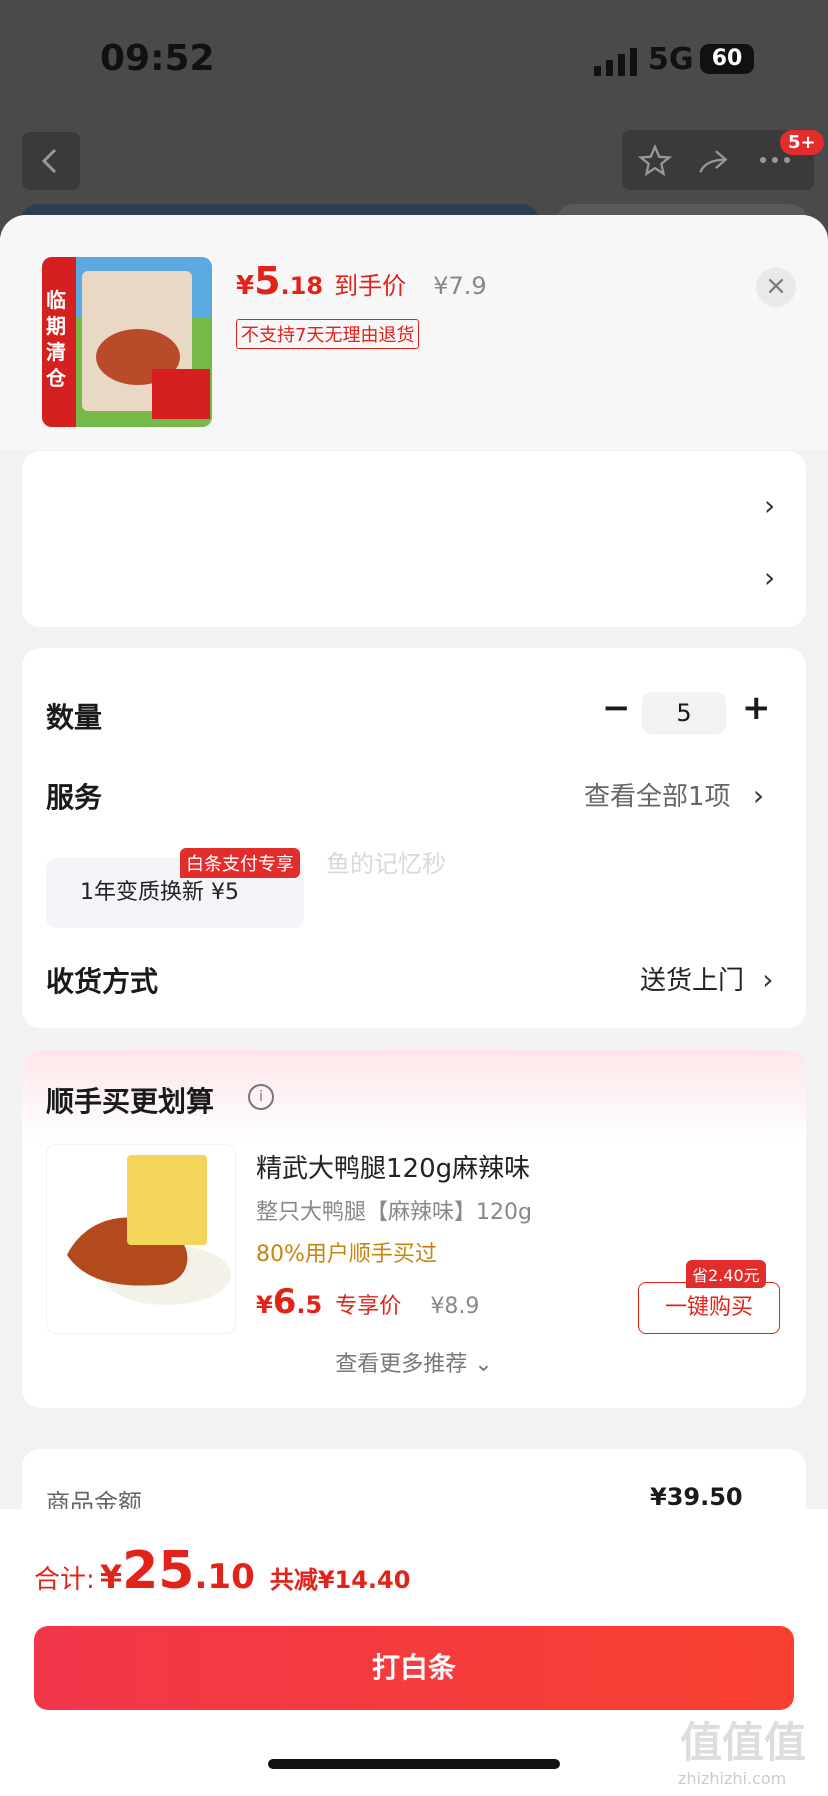  Describe the element at coordinates (328, 334) in the screenshot. I see `no-return-tag: 不支持7天无理由退货` at that location.